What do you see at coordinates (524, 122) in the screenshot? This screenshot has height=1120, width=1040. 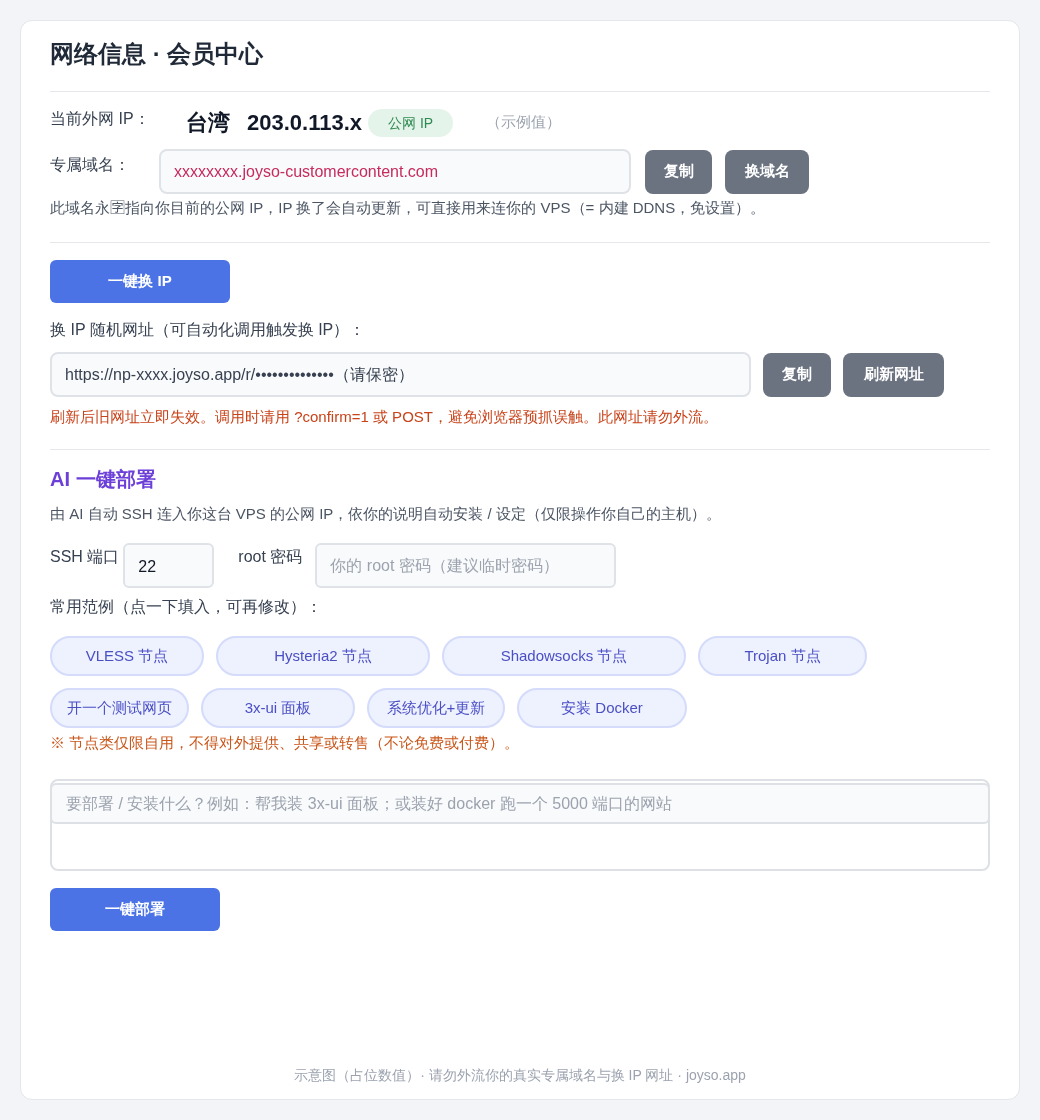 I see `sample-note: （示例值）` at bounding box center [524, 122].